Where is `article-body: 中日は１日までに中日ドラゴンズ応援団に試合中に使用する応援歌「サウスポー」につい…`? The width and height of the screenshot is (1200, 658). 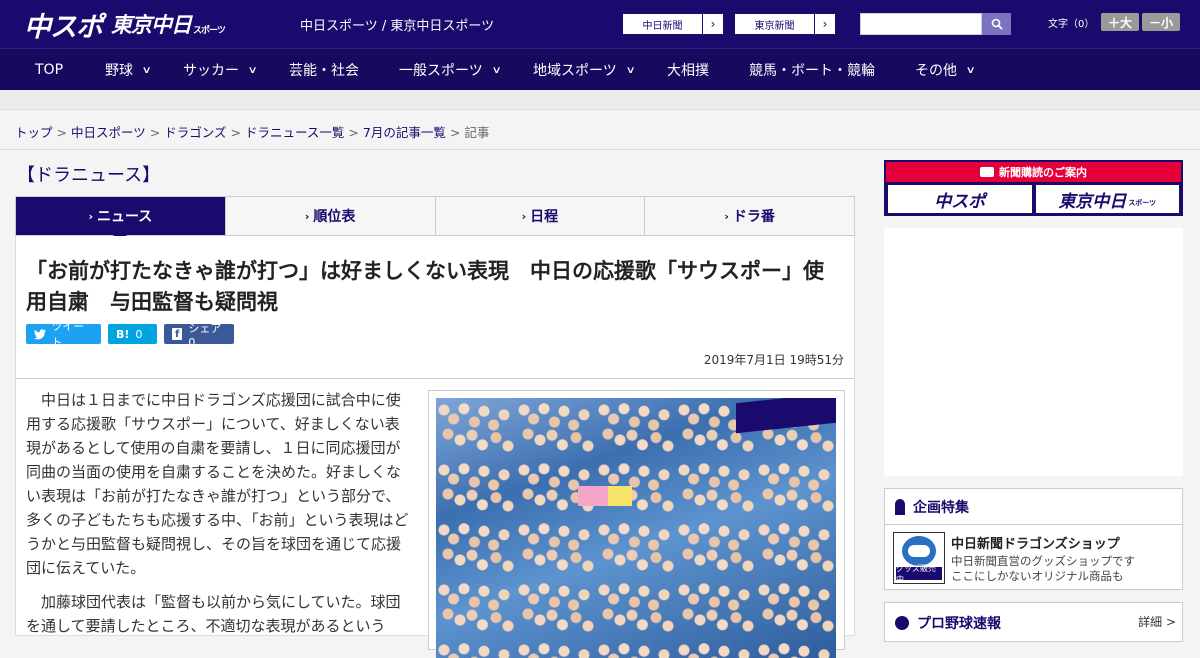
article-body: 中日は１日までに中日ドラゴンズ応援団に試合中に使用する応援歌「サウスポー」につい… is located at coordinates (219, 518).